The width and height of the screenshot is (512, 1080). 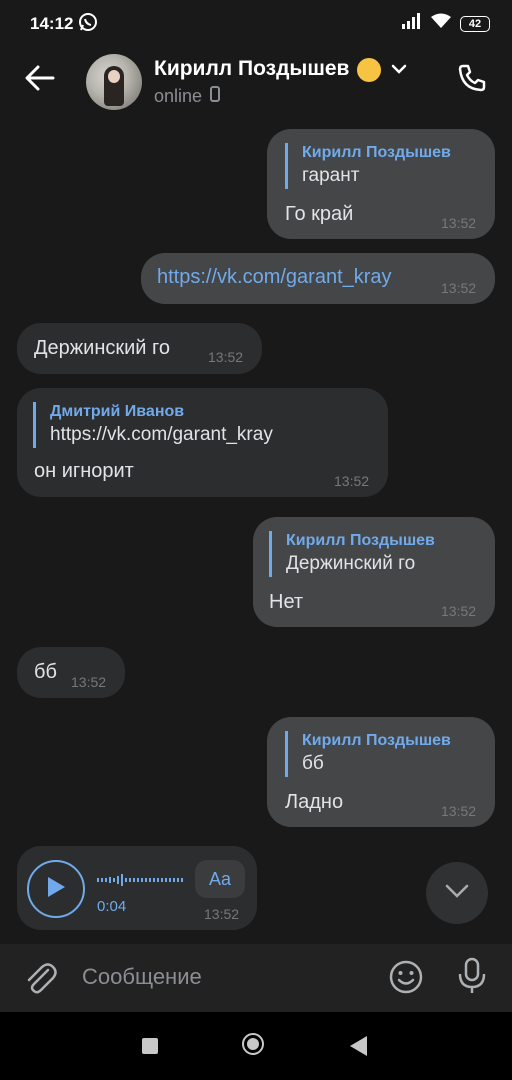 I want to click on phone-icon, so click(x=472, y=80).